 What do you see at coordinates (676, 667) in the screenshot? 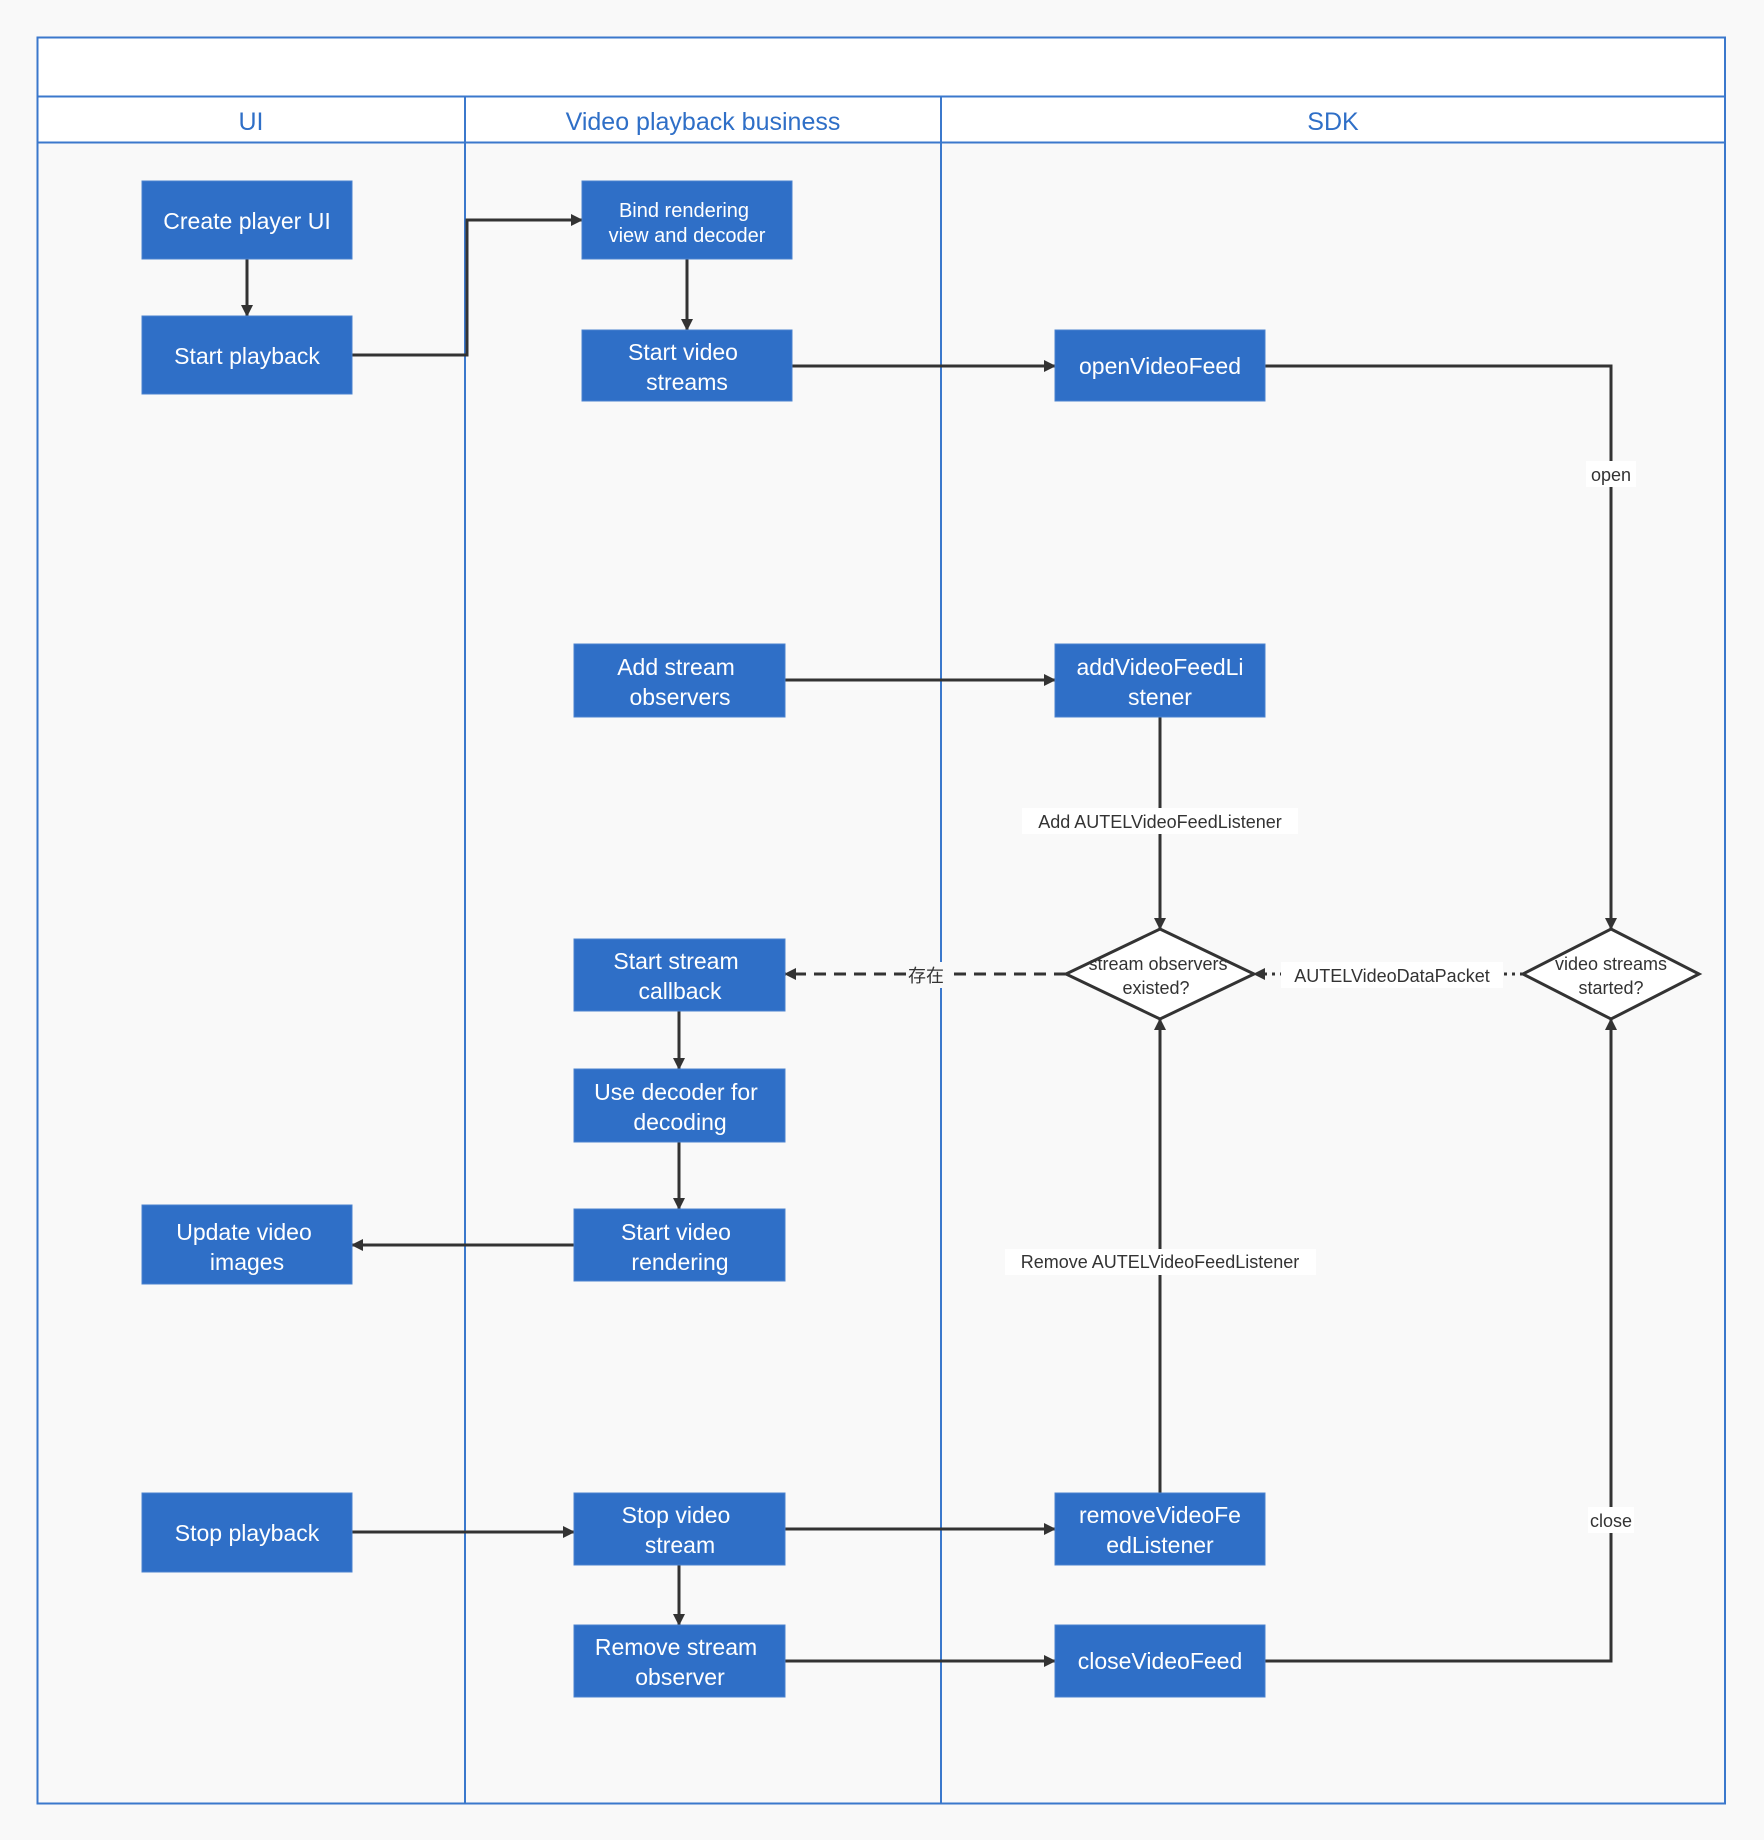
I see `svg-text: Add stream` at bounding box center [676, 667].